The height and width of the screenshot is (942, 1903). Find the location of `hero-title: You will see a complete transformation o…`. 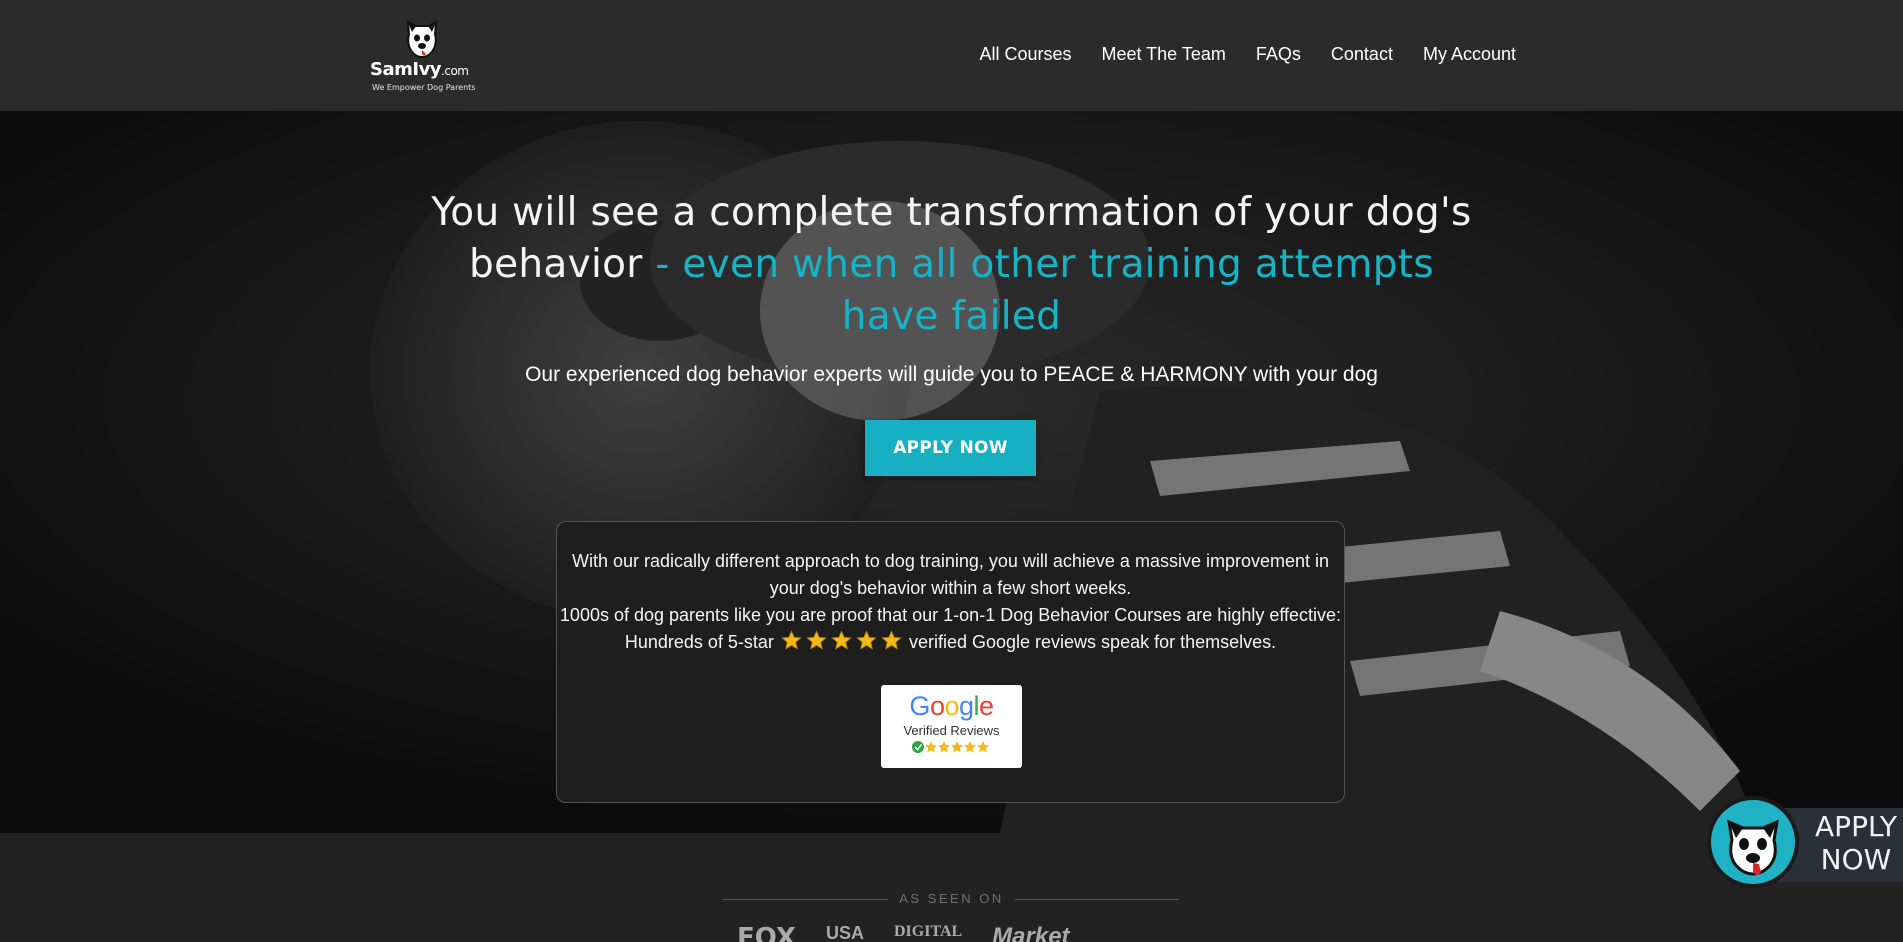

hero-title: You will see a complete transformation o… is located at coordinates (951, 265).